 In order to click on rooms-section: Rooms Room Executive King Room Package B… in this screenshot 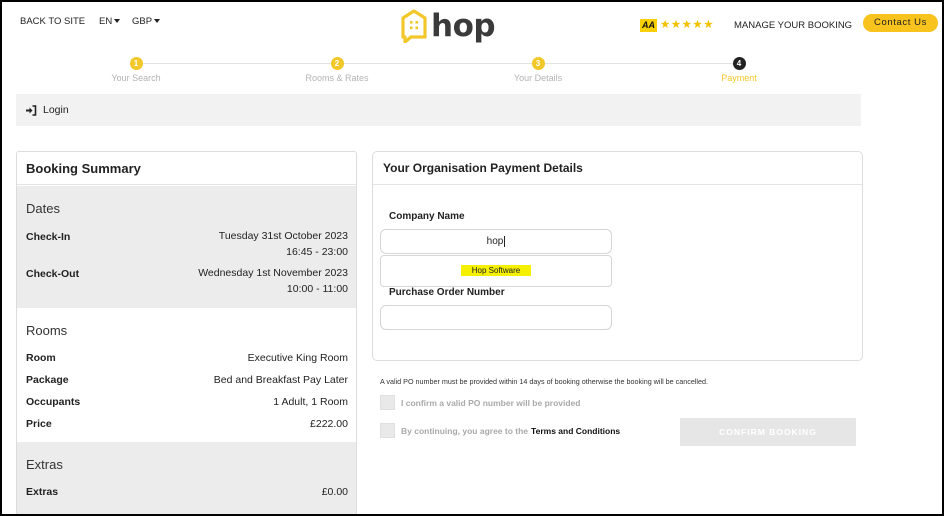, I will do `click(186, 375)`.